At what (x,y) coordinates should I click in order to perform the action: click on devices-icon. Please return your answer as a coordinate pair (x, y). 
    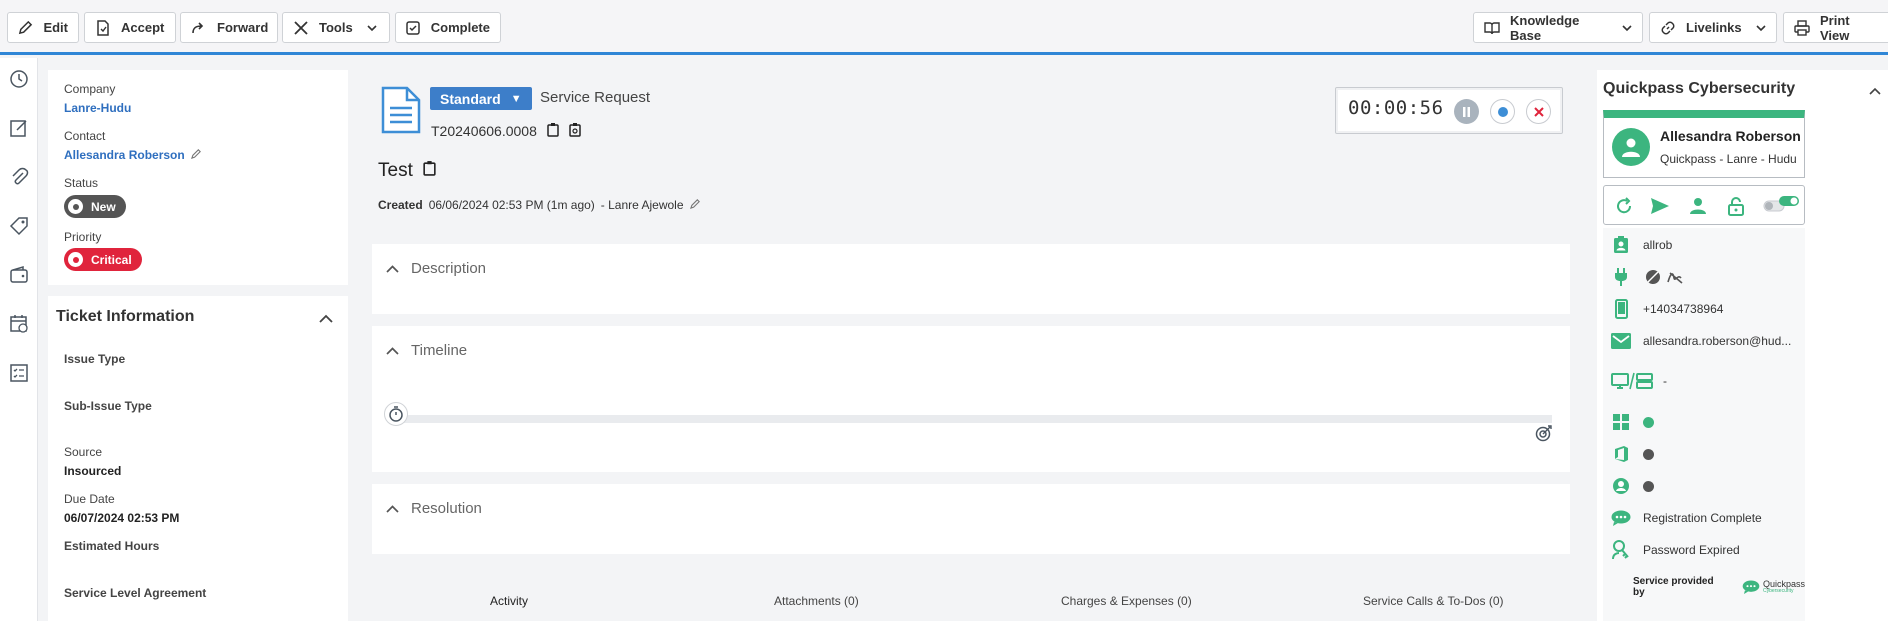
    Looking at the image, I should click on (1632, 381).